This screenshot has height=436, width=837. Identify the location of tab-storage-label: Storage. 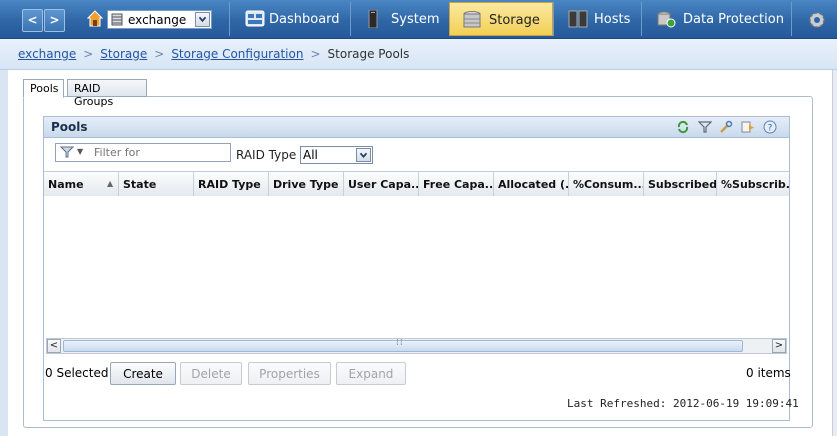
(514, 20).